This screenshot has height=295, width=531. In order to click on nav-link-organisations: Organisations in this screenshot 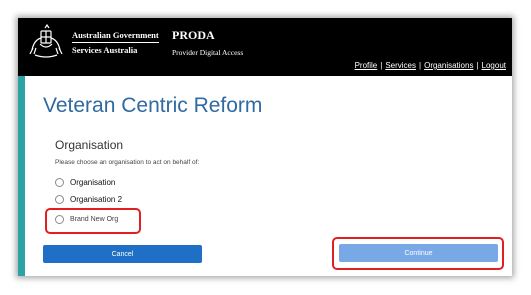, I will do `click(448, 65)`.